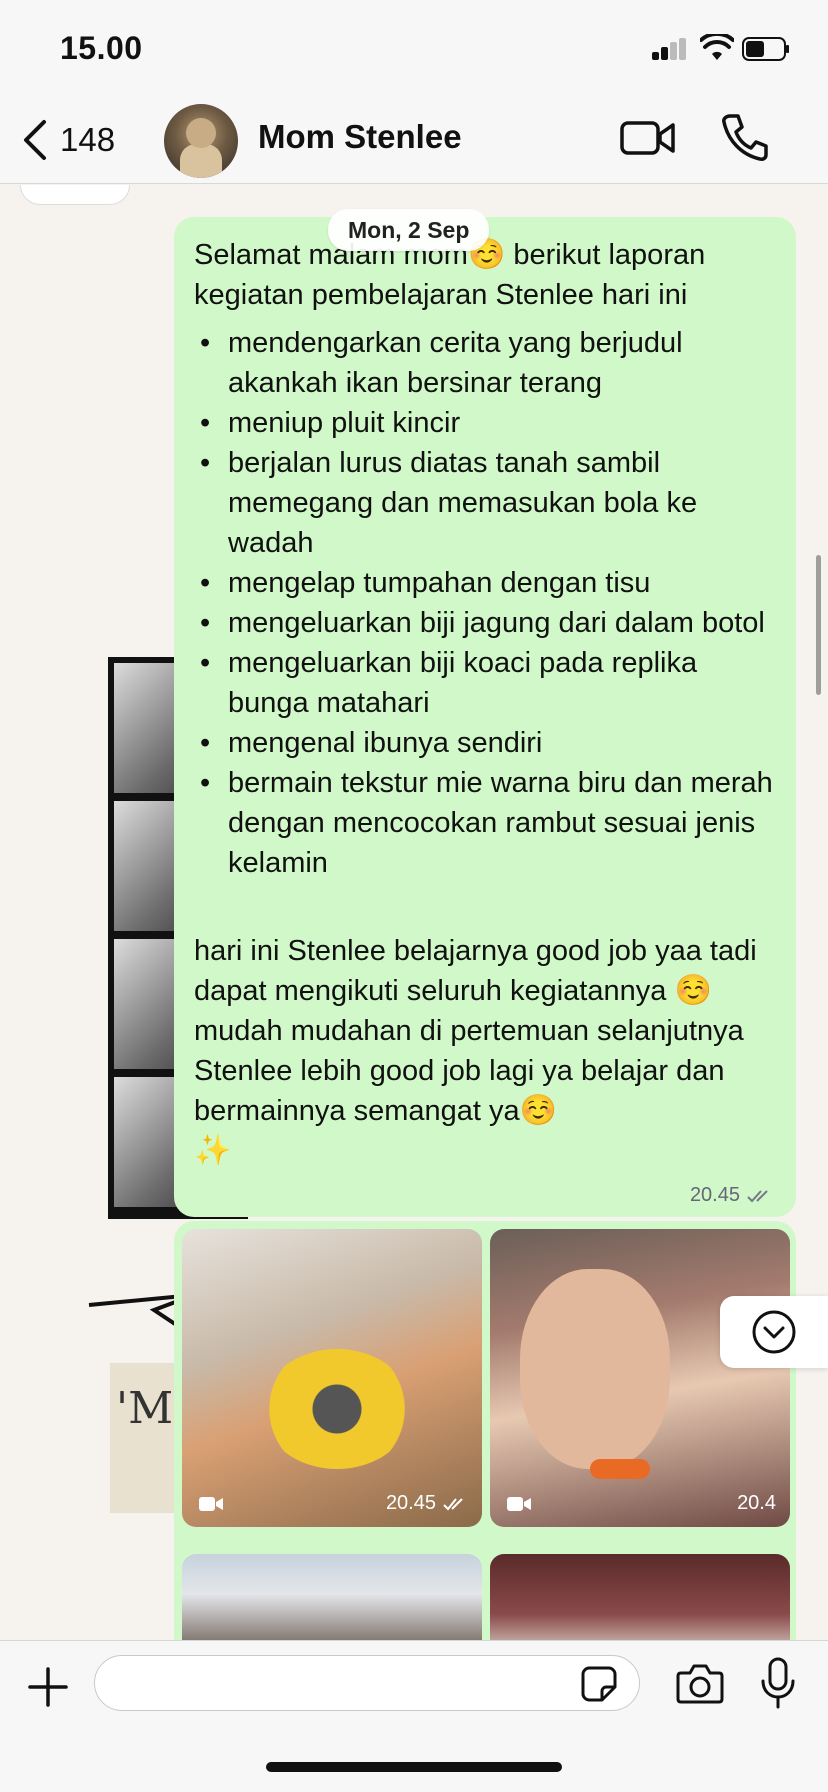  What do you see at coordinates (48, 1687) in the screenshot?
I see `plus-icon` at bounding box center [48, 1687].